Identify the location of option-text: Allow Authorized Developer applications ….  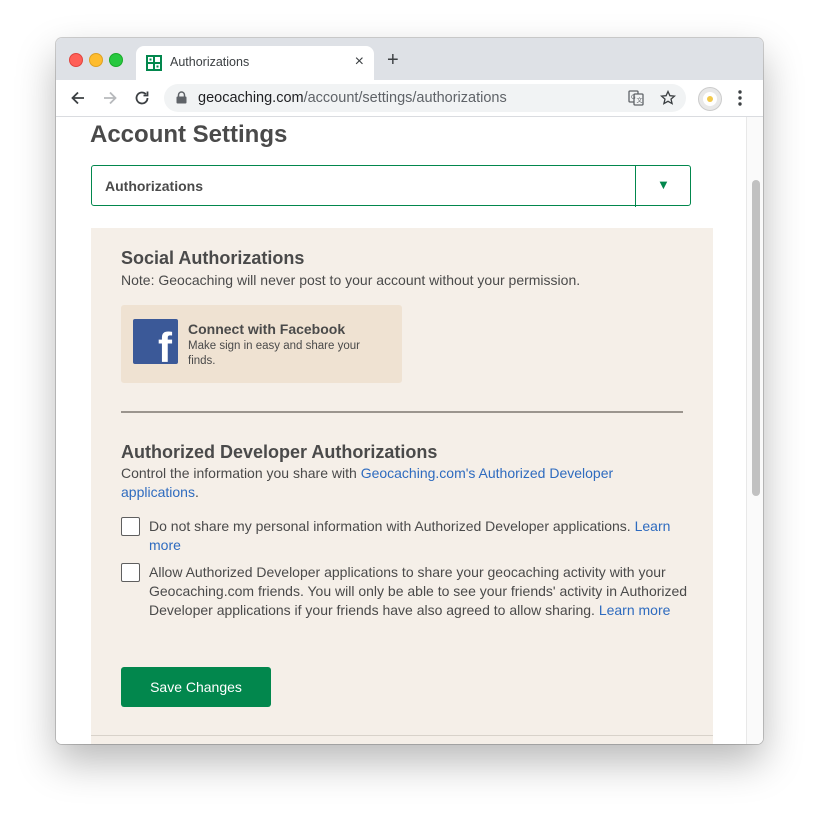
(419, 591).